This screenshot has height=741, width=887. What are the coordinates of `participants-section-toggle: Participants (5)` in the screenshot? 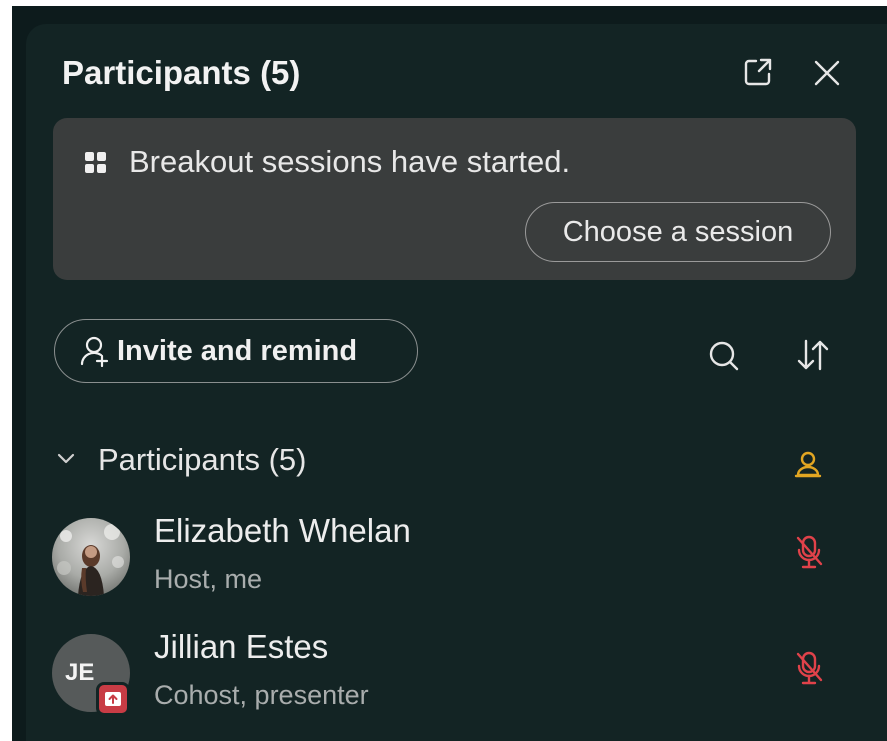 It's located at (181, 460).